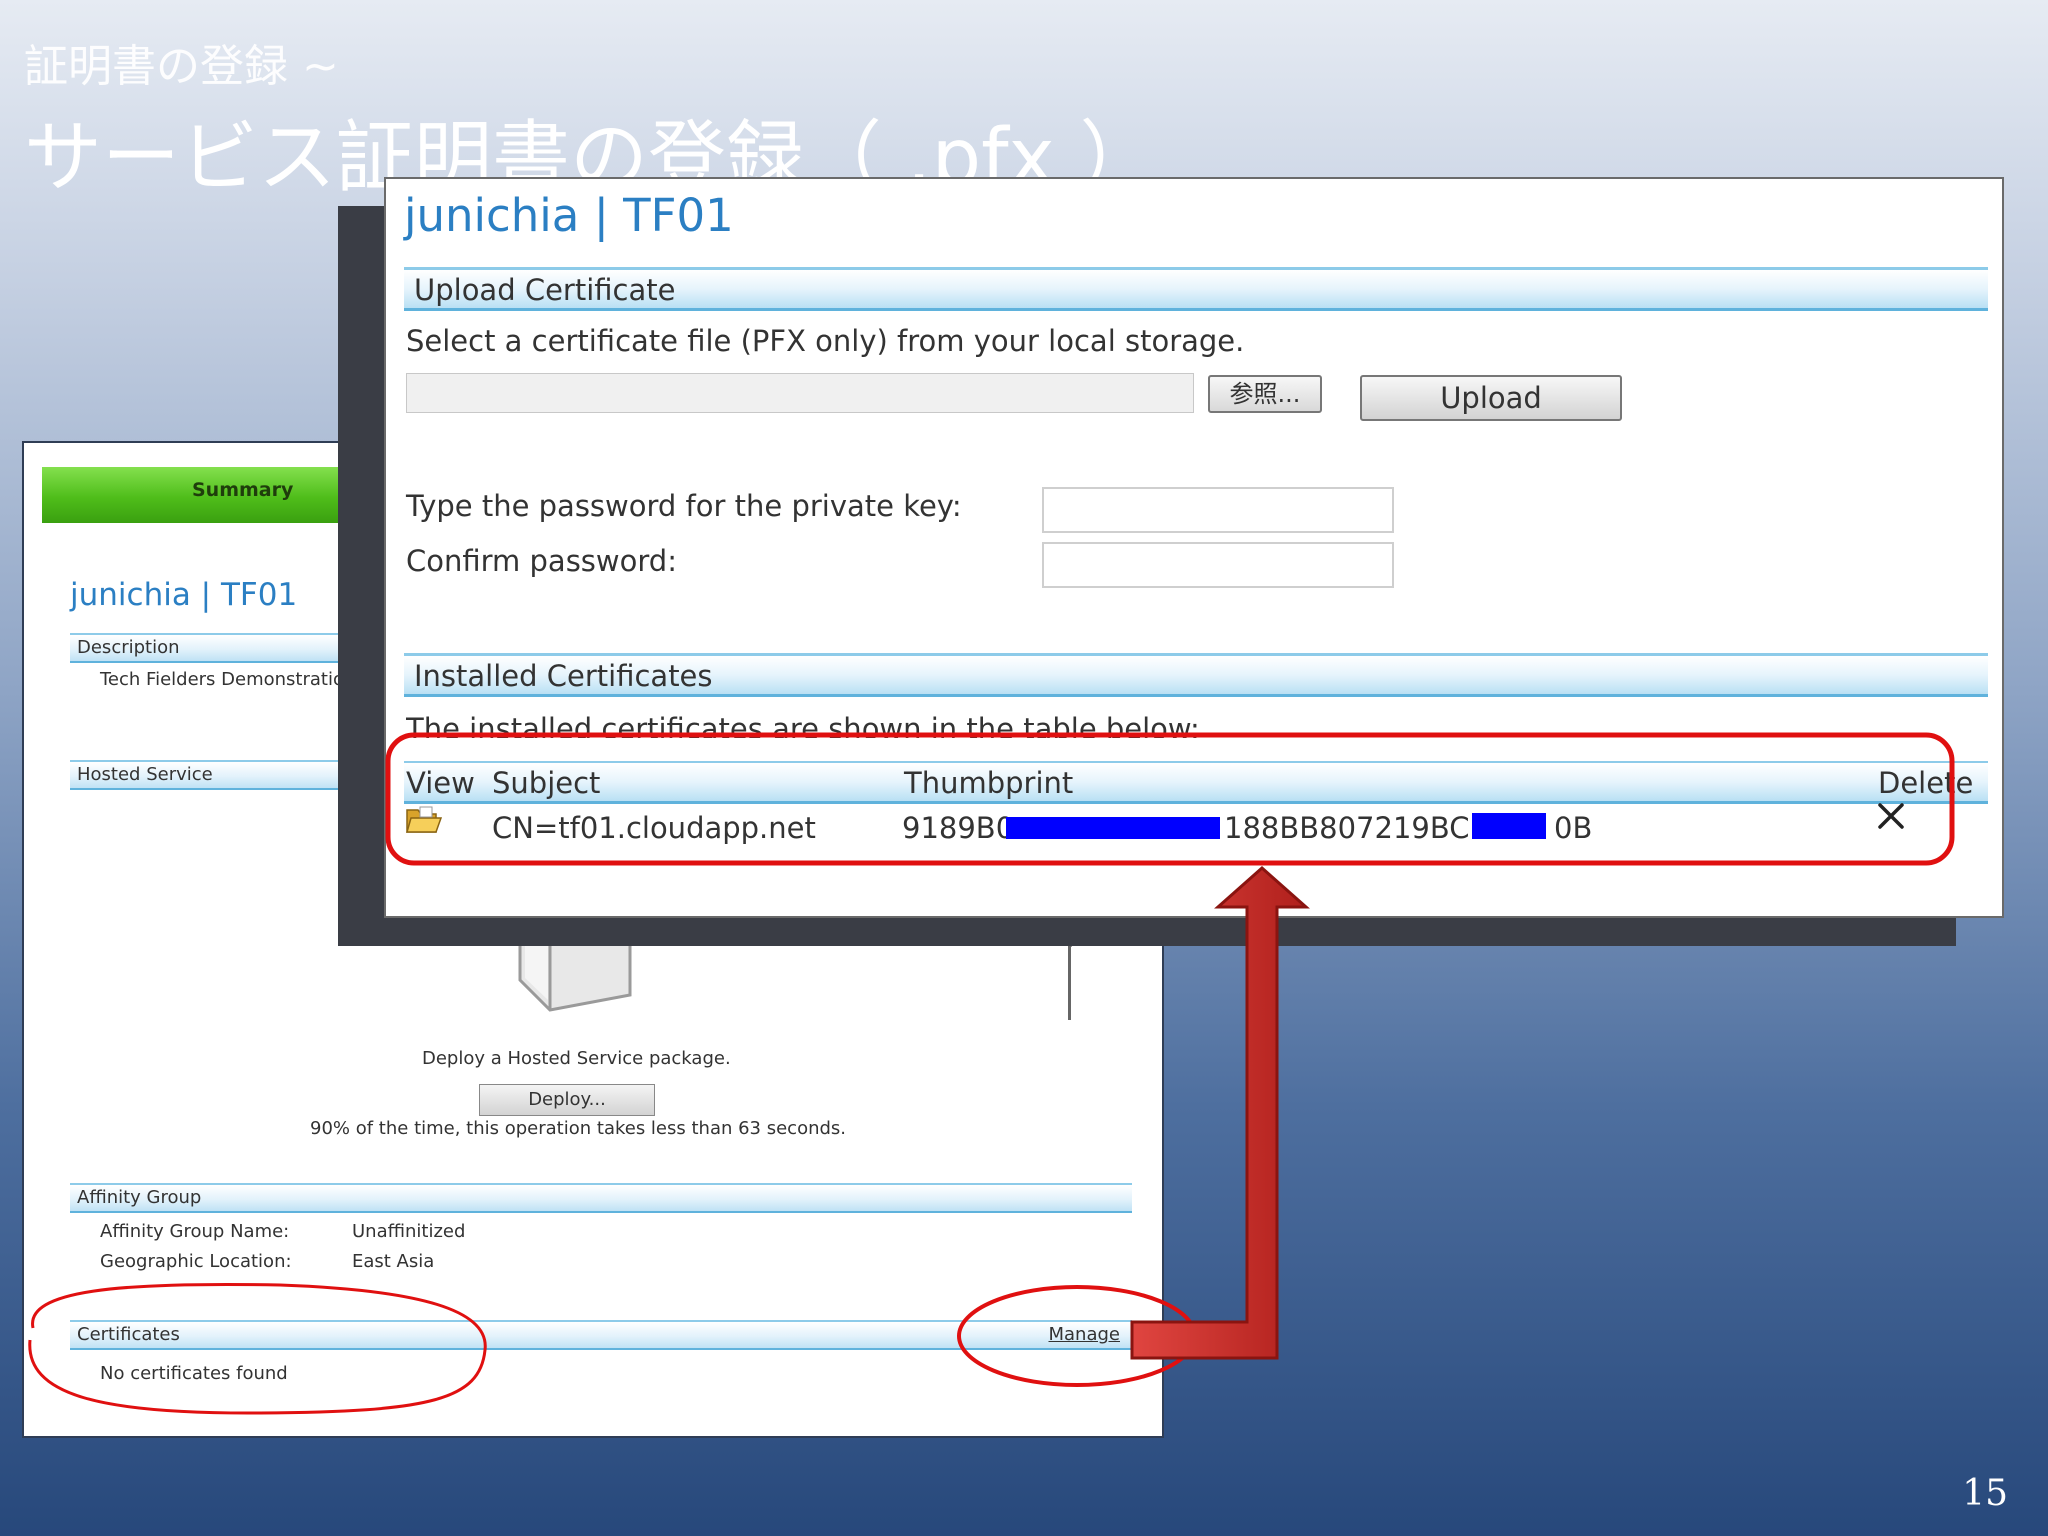 Image resolution: width=2048 pixels, height=1536 pixels. What do you see at coordinates (257, 1348) in the screenshot?
I see `certificates-highlight-ellipse` at bounding box center [257, 1348].